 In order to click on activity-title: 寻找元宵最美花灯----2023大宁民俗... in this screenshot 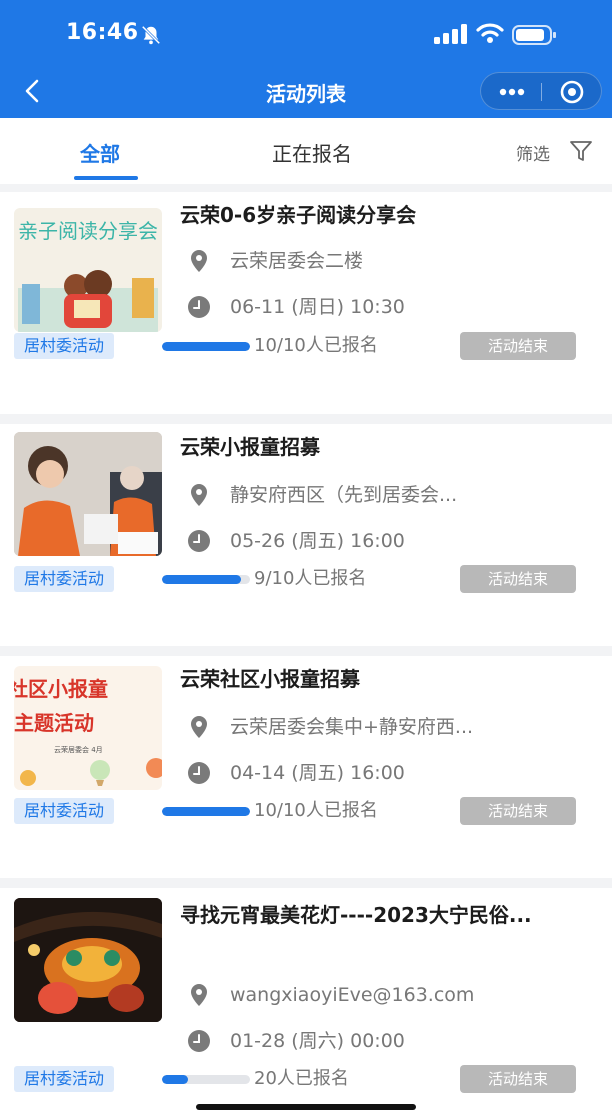, I will do `click(356, 915)`.